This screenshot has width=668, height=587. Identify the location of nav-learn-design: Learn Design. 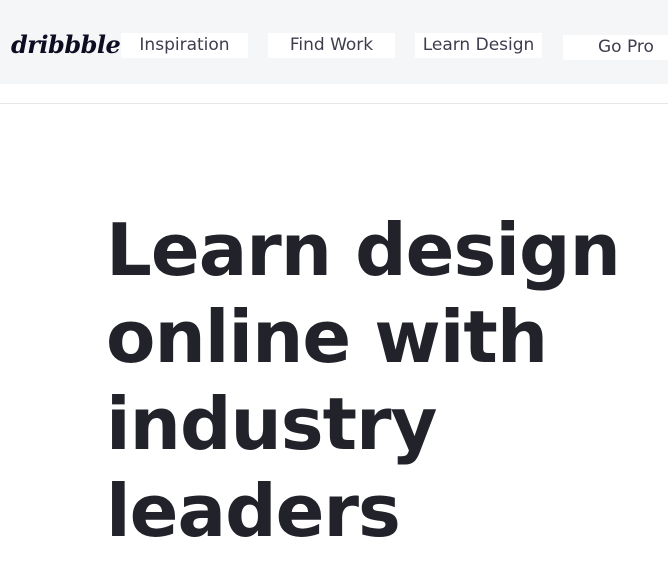
(478, 45).